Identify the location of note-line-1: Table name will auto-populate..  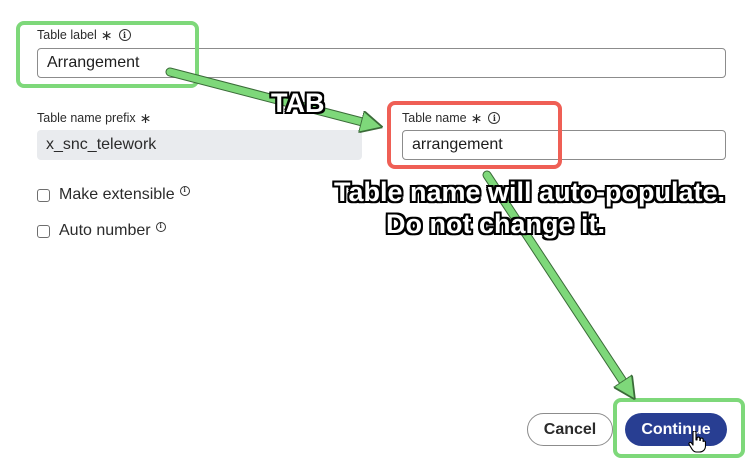
(530, 192).